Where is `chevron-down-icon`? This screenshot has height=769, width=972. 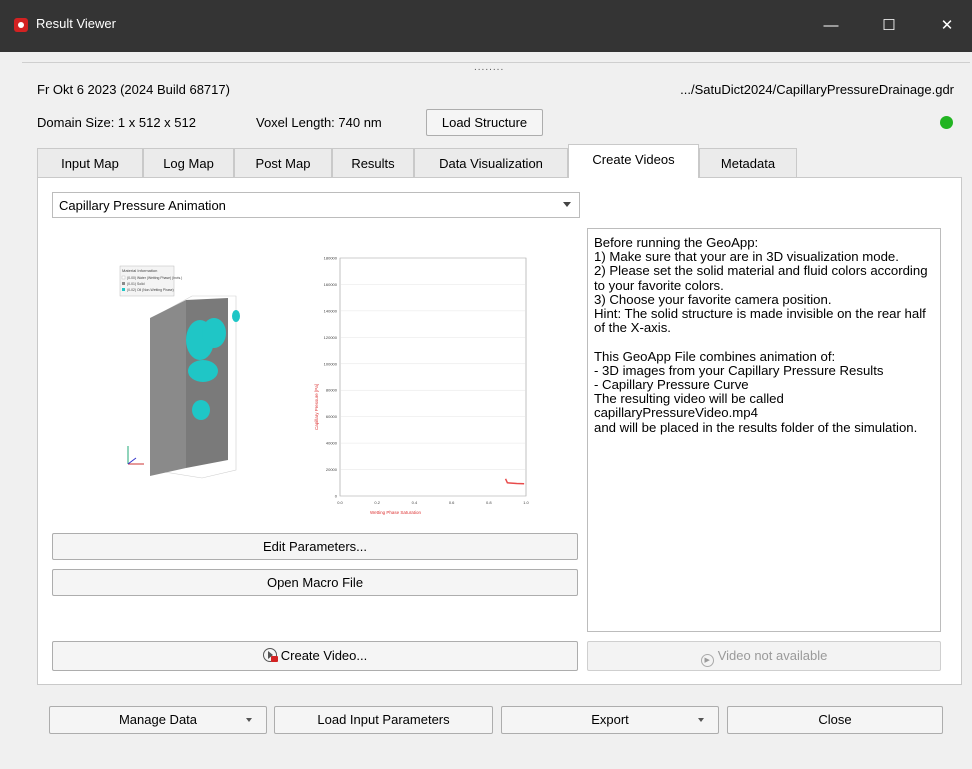 chevron-down-icon is located at coordinates (567, 204).